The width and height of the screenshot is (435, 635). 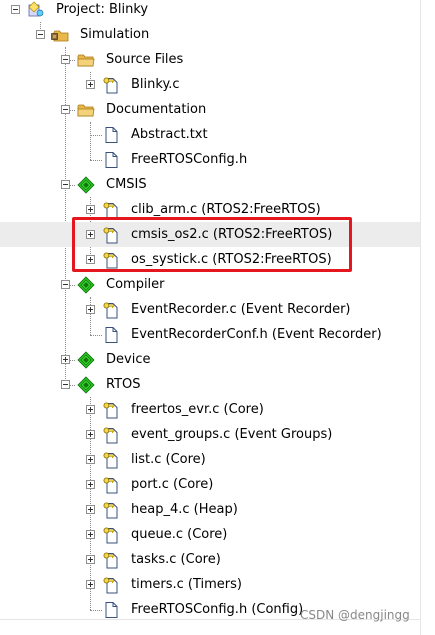 I want to click on tree-node-file: freertos_evr.c (Core), so click(x=210, y=409).